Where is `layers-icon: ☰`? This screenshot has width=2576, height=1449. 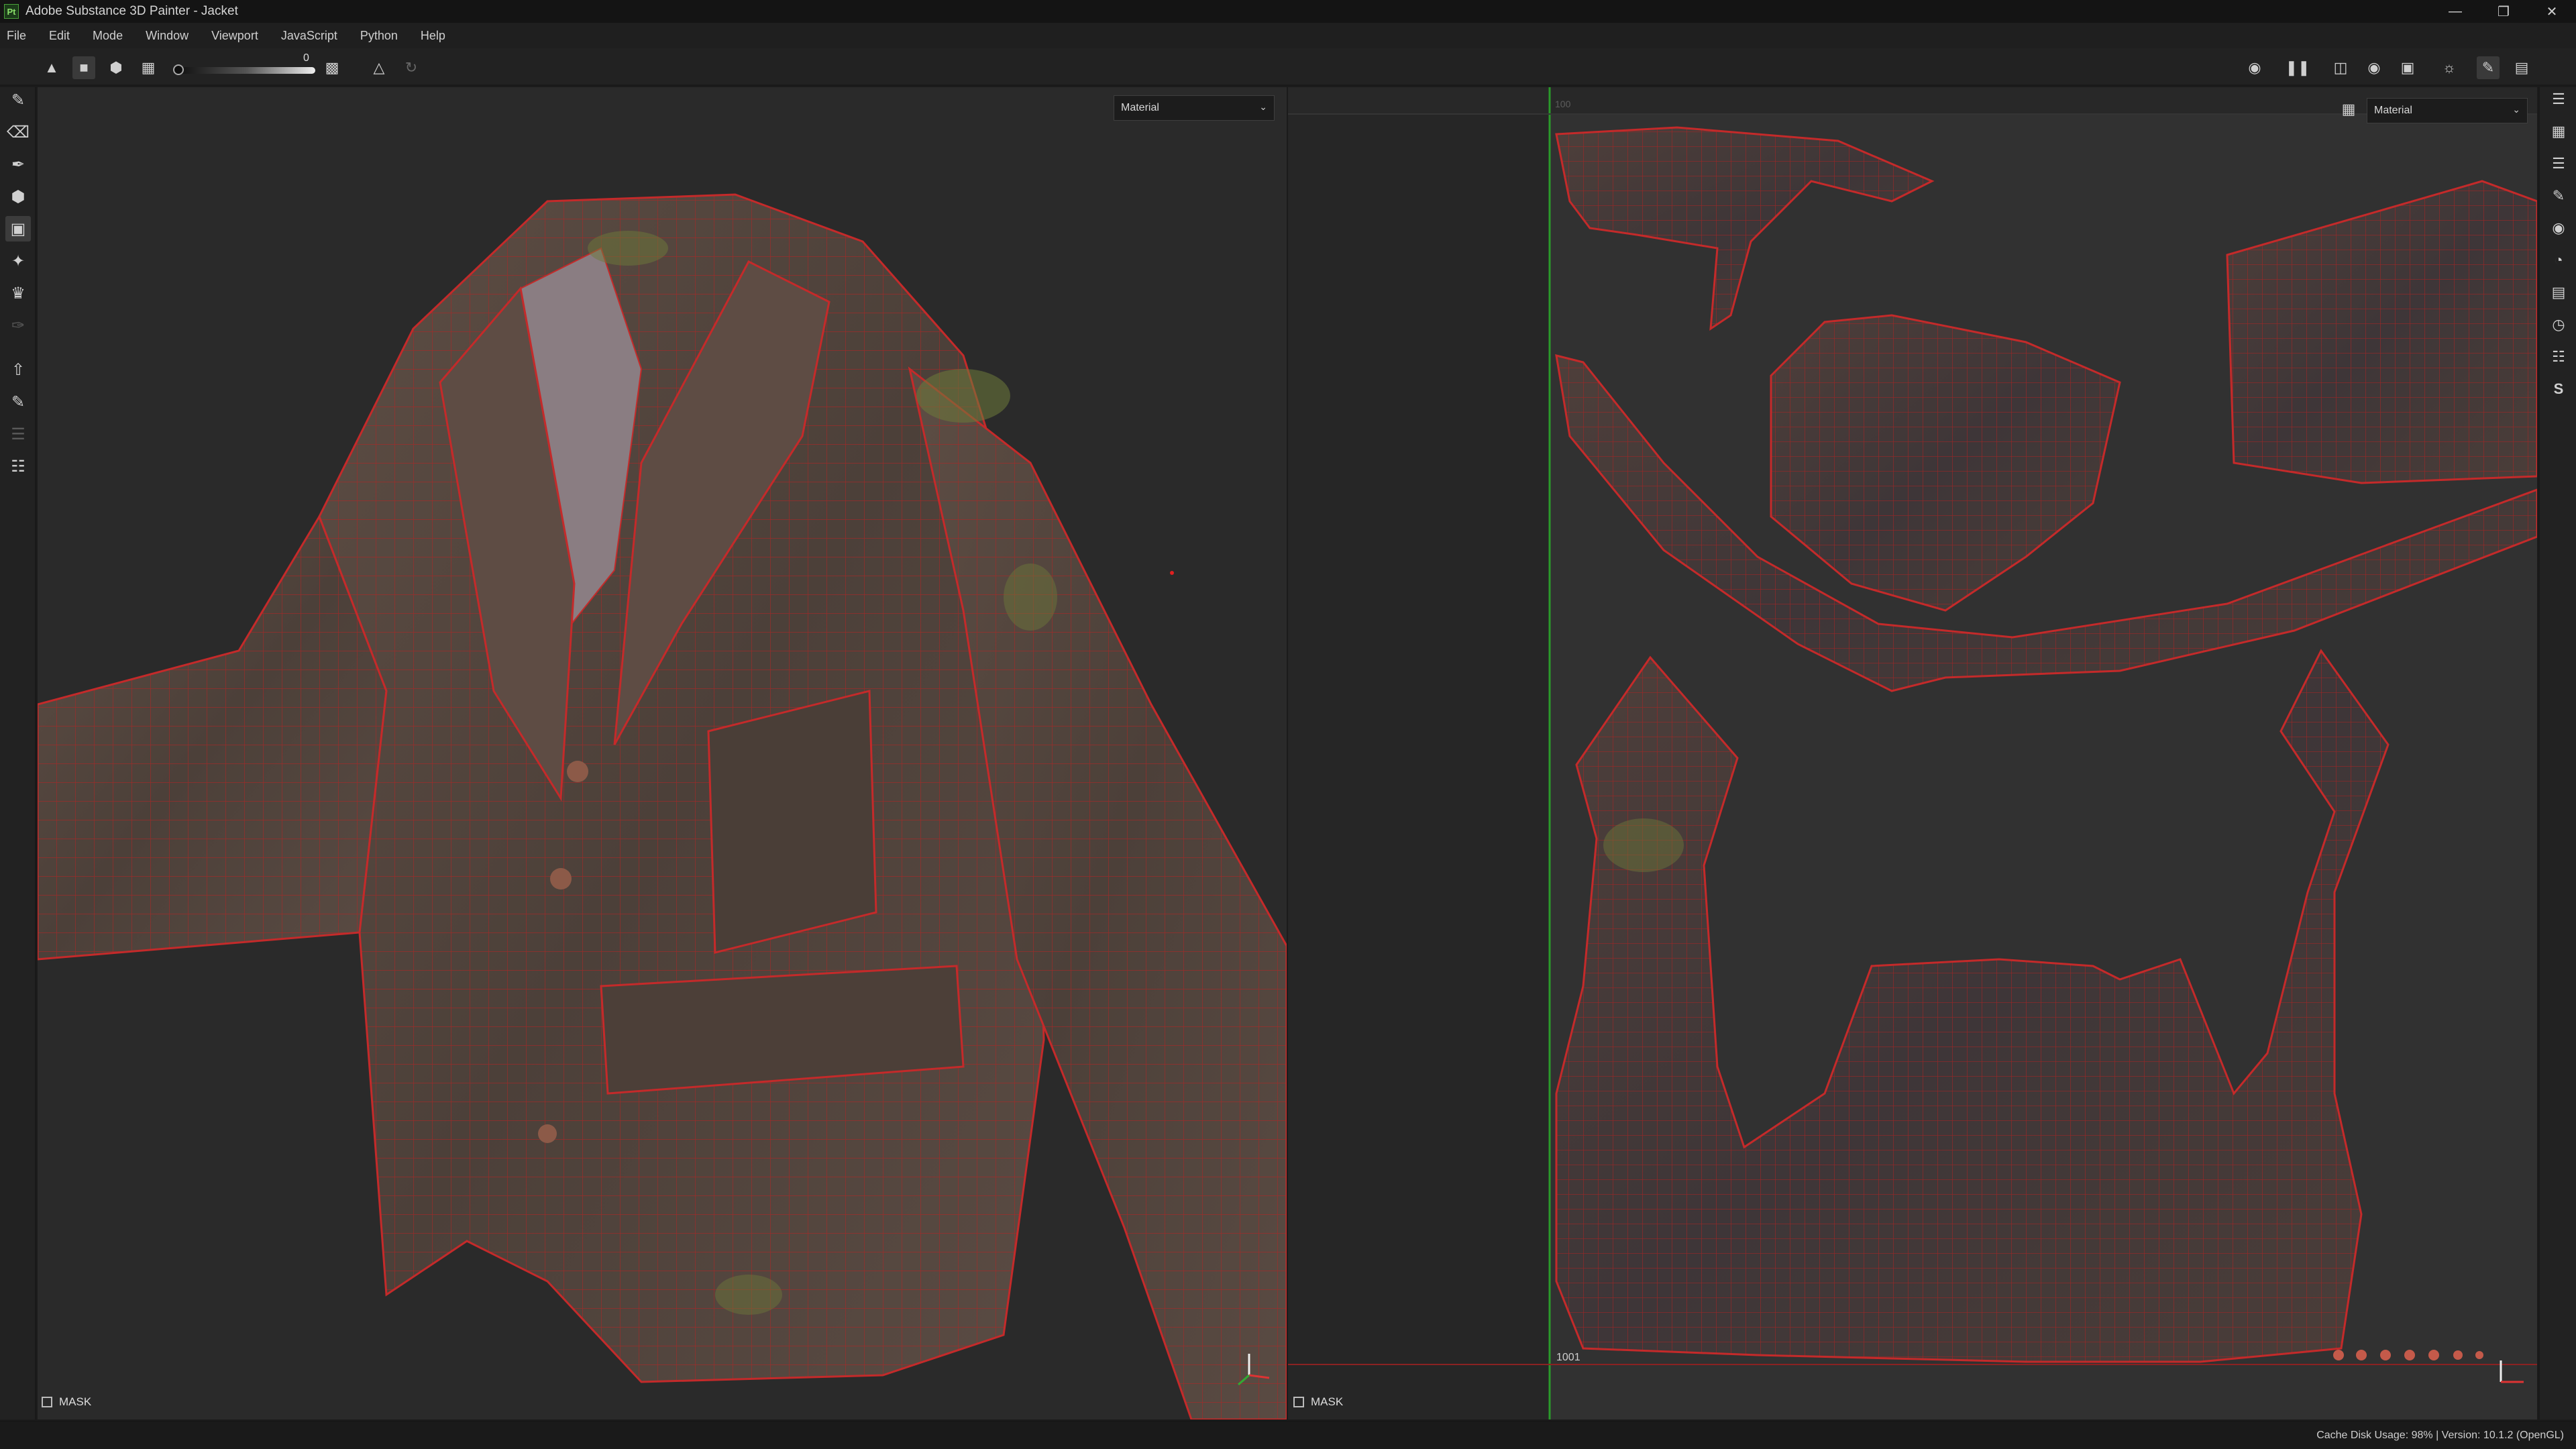
layers-icon: ☰ is located at coordinates (2558, 164).